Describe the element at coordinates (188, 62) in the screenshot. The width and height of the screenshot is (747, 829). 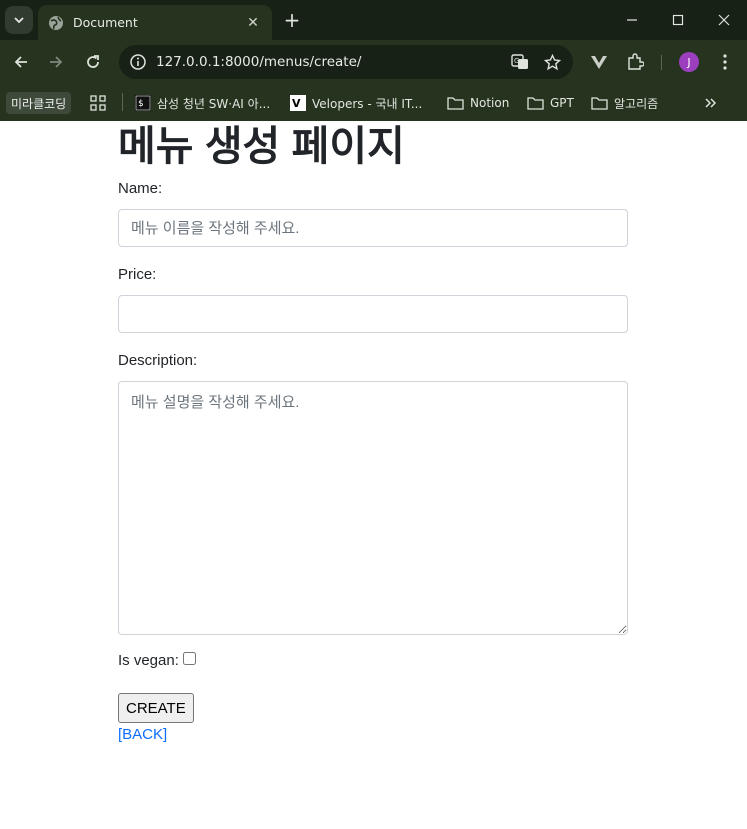
I see `url-host: 127.0.0.1` at that location.